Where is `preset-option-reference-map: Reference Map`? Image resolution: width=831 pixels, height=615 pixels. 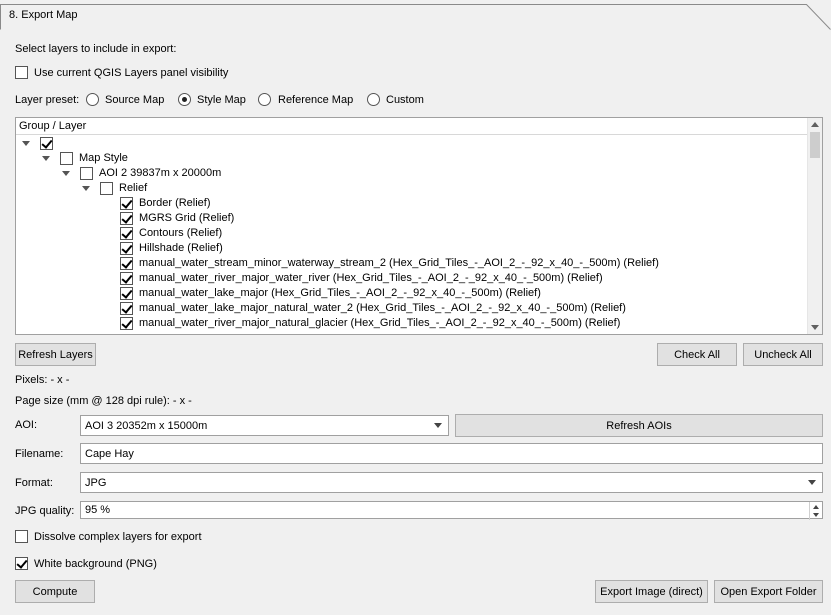 preset-option-reference-map: Reference Map is located at coordinates (316, 100).